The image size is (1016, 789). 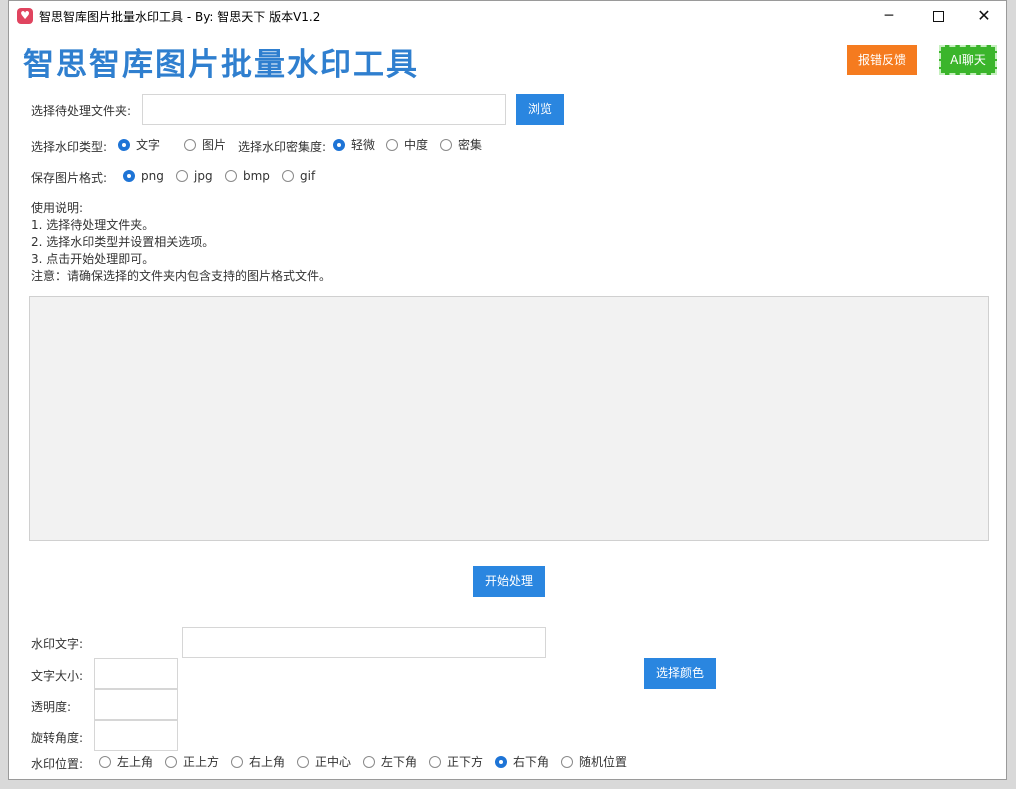 What do you see at coordinates (139, 145) in the screenshot?
I see `watermark-type-option-text: 文字` at bounding box center [139, 145].